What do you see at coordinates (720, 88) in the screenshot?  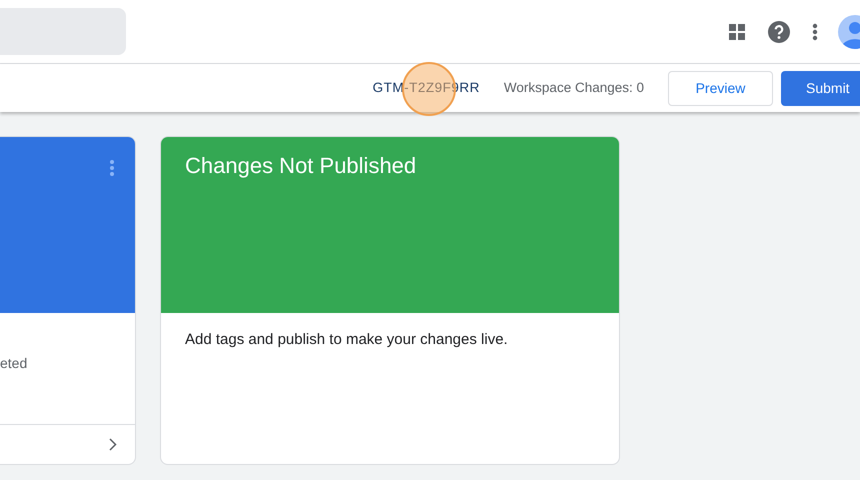 I see `preview-button: Preview` at bounding box center [720, 88].